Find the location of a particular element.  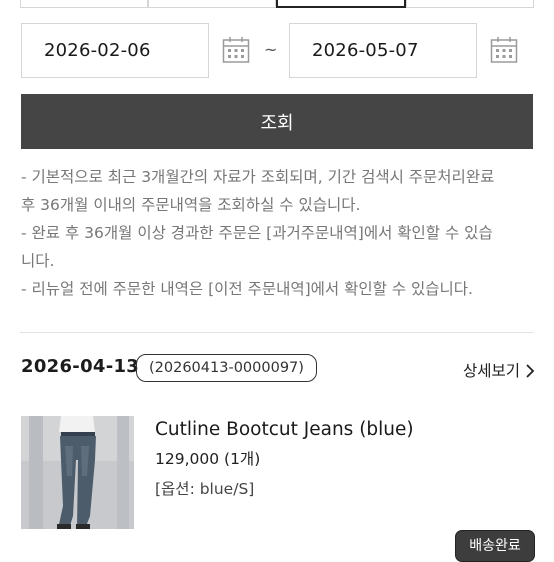

product-option: [옵션: blue/S] is located at coordinates (205, 489).